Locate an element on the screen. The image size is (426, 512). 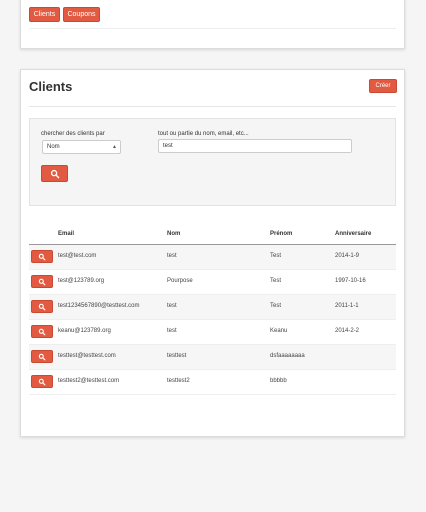
cell-email: keanu@123789.org is located at coordinates (84, 331).